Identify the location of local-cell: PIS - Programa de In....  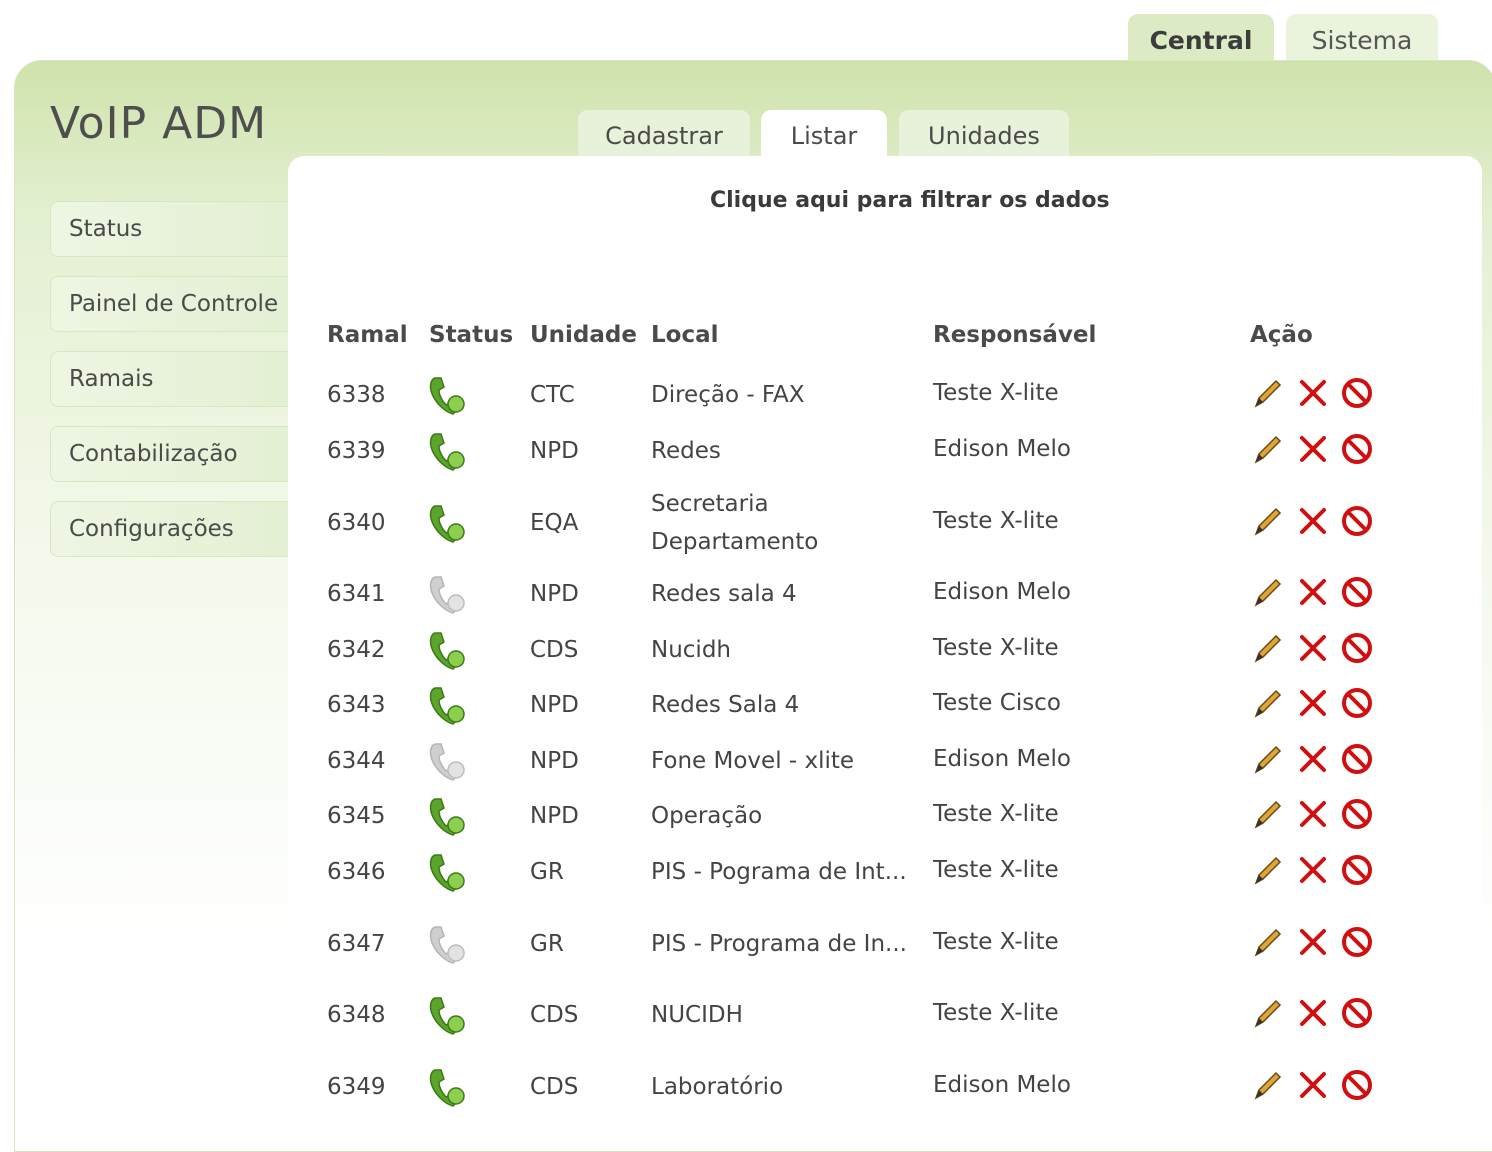
(779, 944).